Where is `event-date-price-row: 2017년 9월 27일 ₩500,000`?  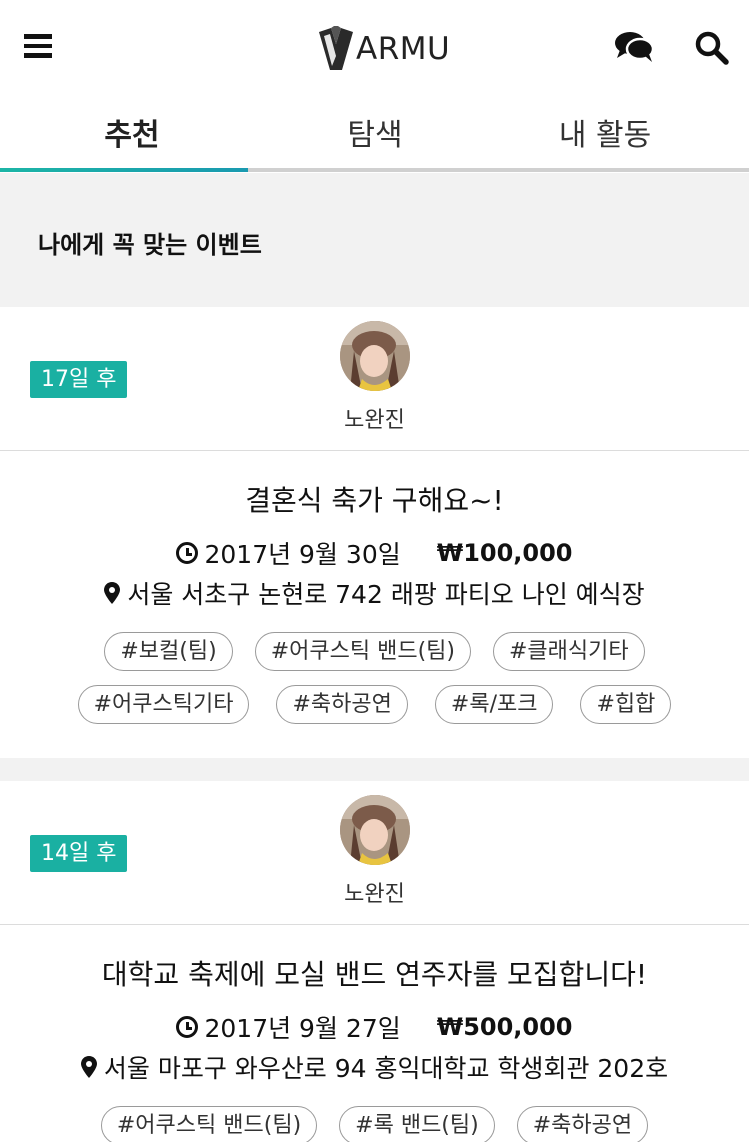 event-date-price-row: 2017년 9월 27일 ₩500,000 is located at coordinates (374, 1027).